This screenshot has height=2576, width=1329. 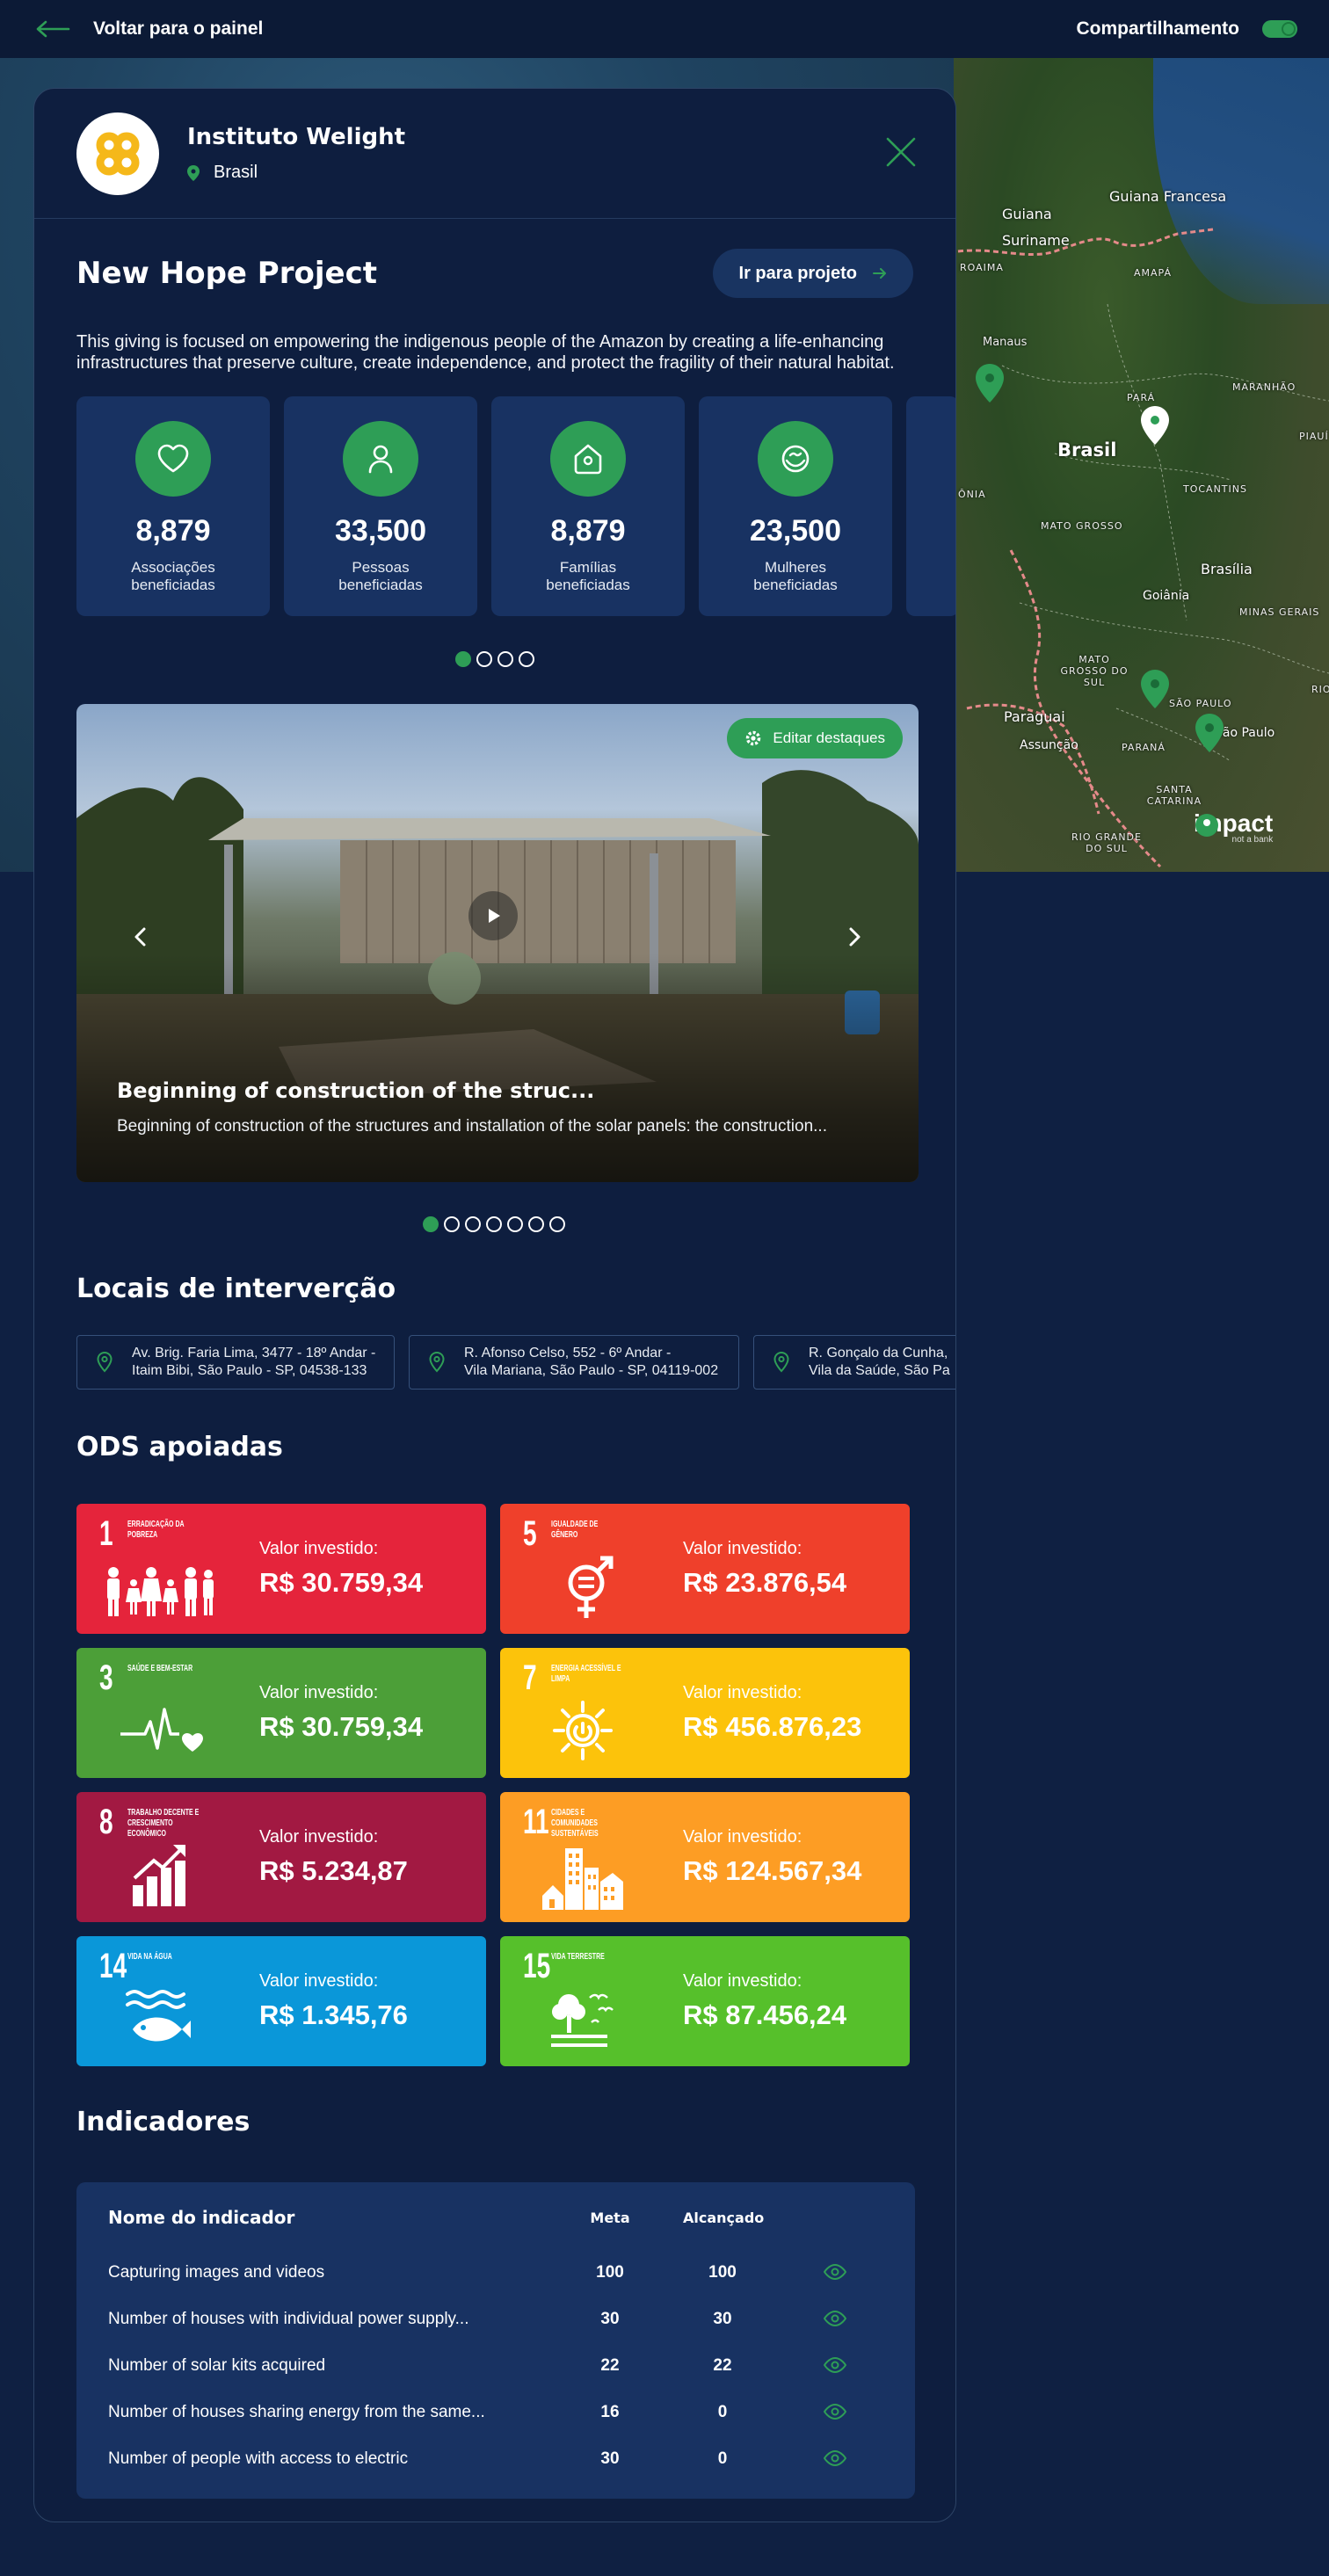 What do you see at coordinates (664, 29) in the screenshot?
I see `top-bar: Voltar para o painel Compartilhamento` at bounding box center [664, 29].